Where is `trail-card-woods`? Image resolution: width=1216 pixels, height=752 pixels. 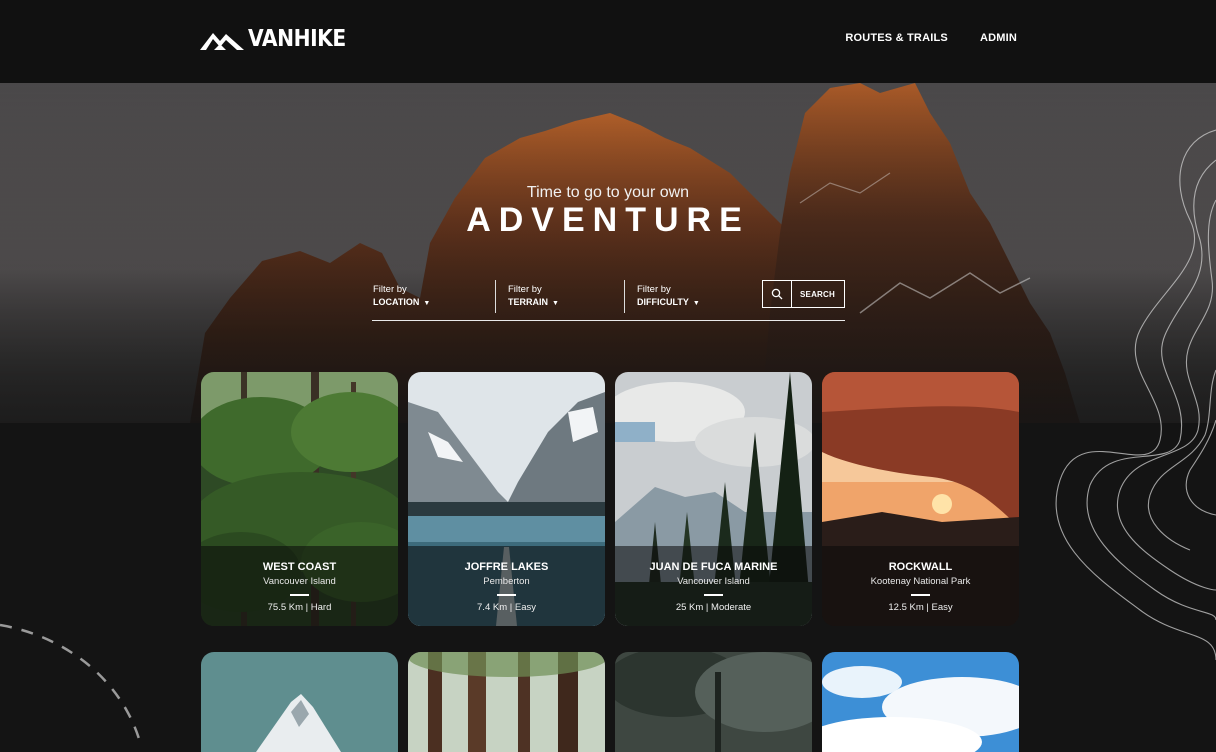
trail-card-woods is located at coordinates (713, 702).